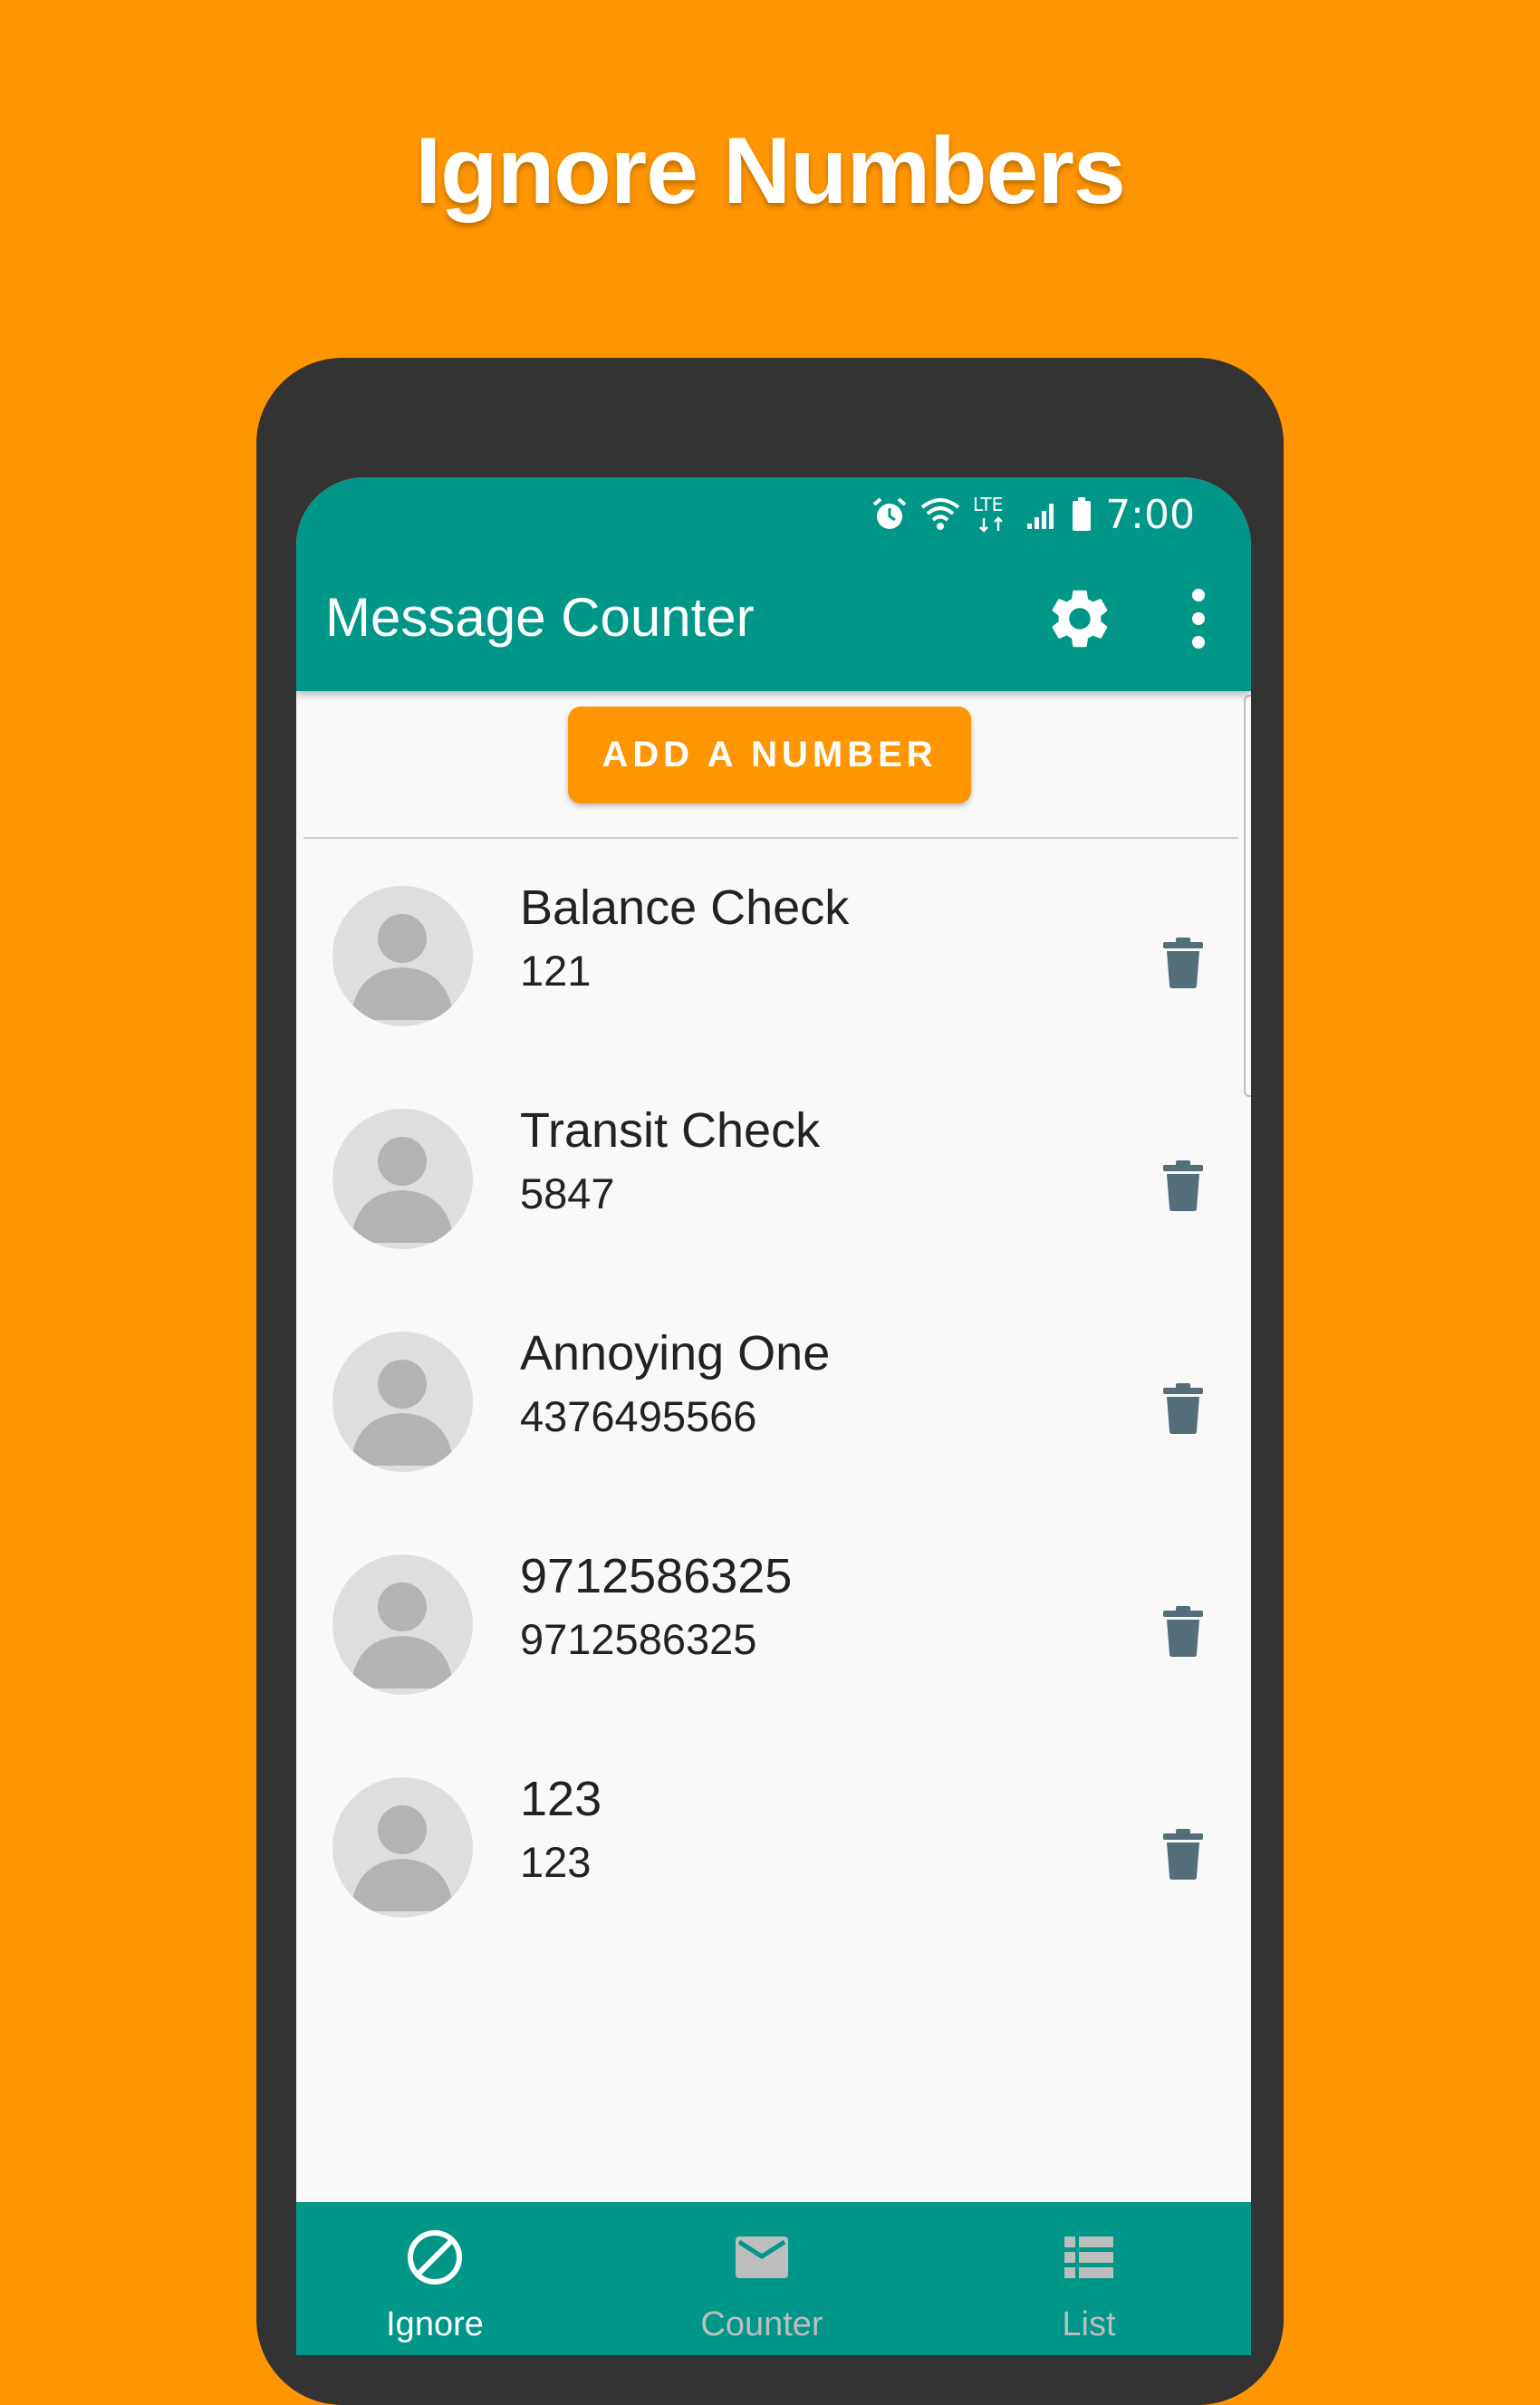  I want to click on nav-tab-counter: Counter, so click(761, 2278).